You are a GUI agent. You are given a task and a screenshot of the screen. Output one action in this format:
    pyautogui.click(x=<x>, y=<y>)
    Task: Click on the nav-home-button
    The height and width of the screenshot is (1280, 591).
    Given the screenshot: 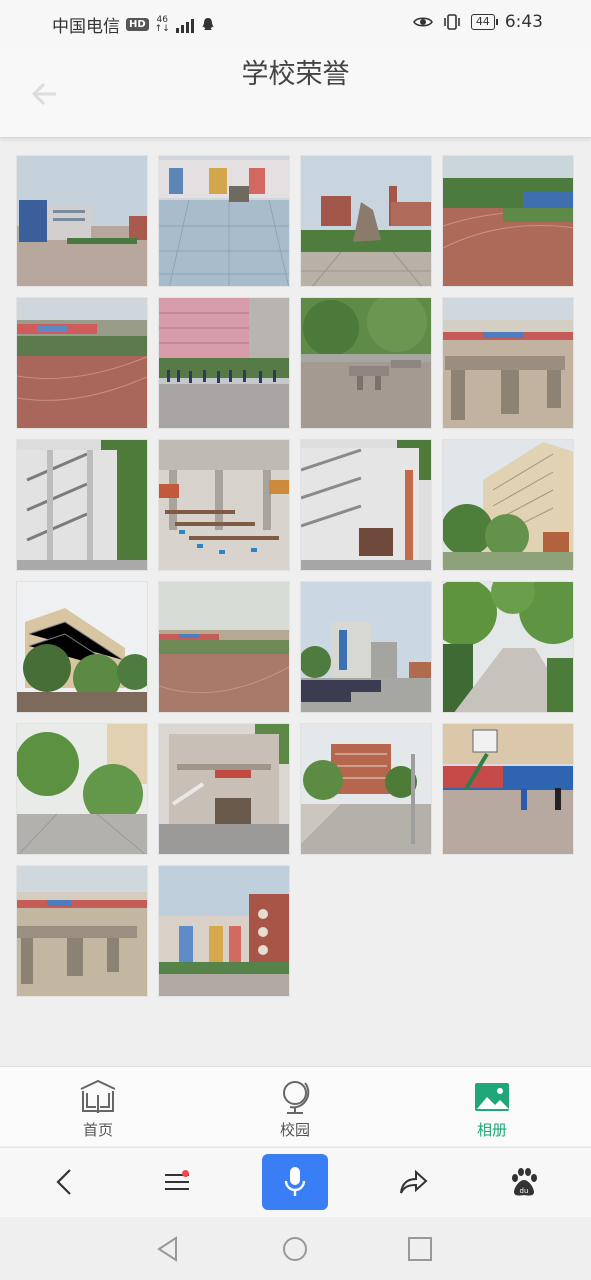 What is the action you would take?
    pyautogui.click(x=295, y=1249)
    